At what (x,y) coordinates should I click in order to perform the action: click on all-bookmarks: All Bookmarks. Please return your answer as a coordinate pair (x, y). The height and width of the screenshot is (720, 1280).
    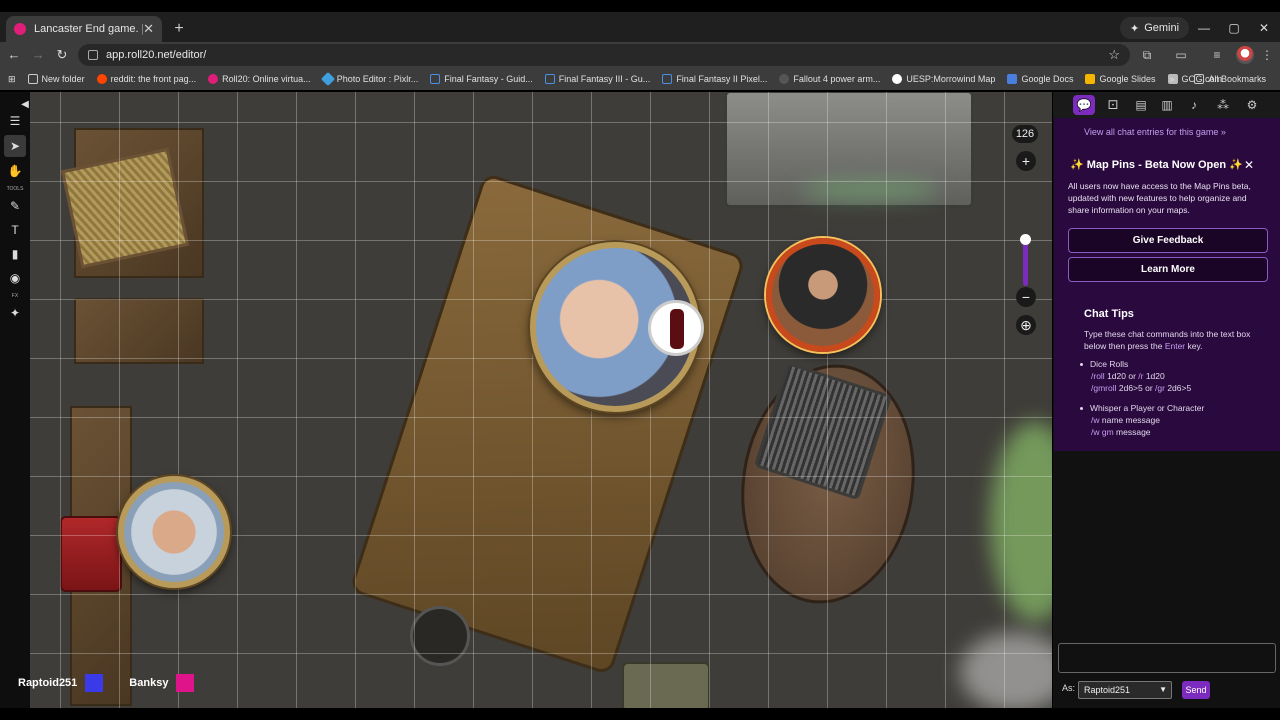
    Looking at the image, I should click on (1230, 79).